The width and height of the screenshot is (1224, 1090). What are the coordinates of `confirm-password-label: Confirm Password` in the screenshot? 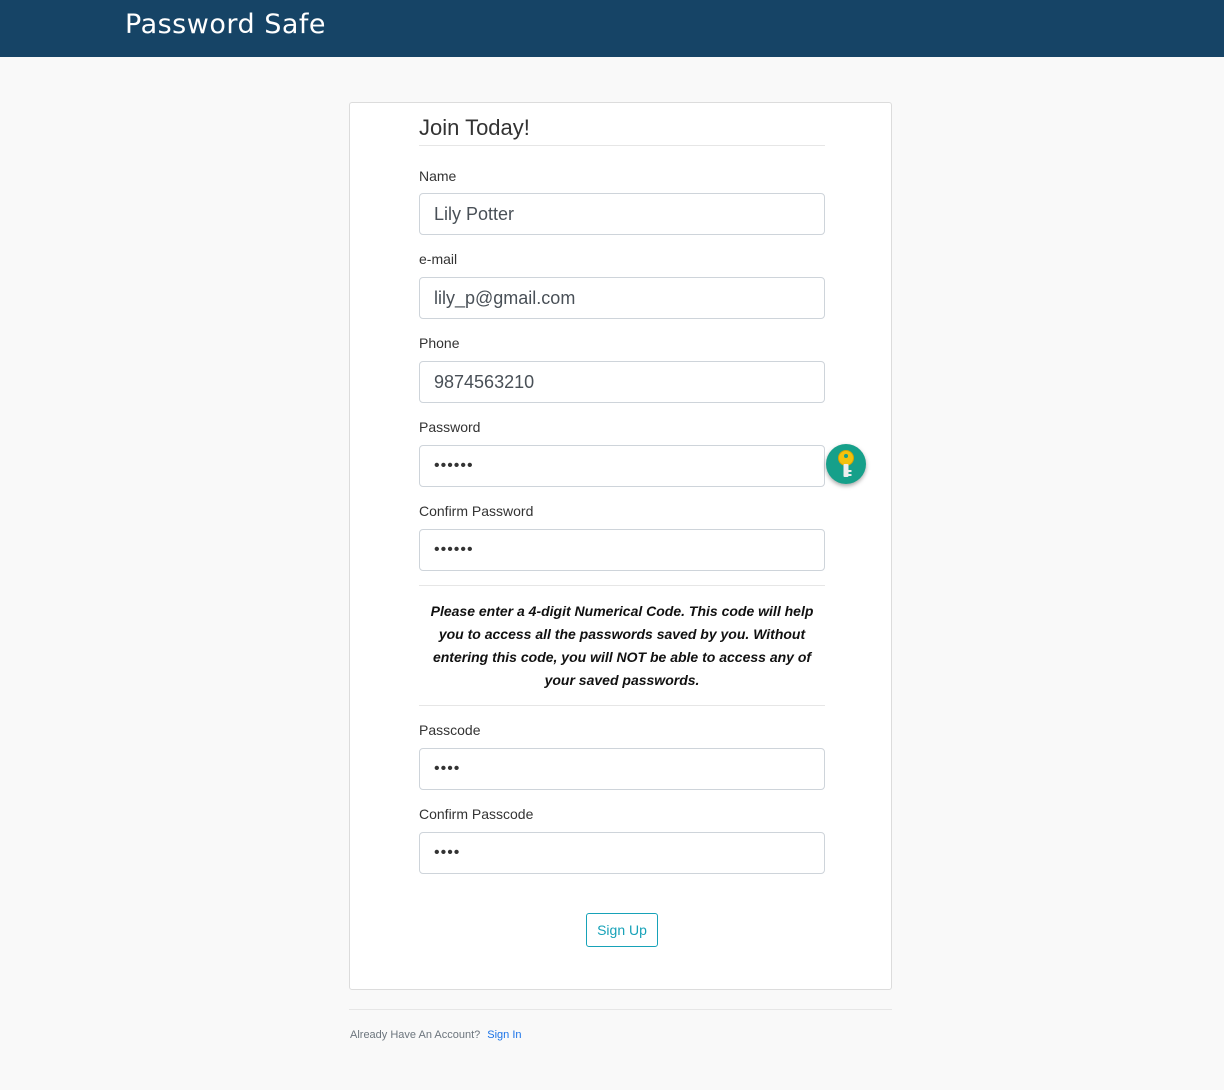 It's located at (476, 511).